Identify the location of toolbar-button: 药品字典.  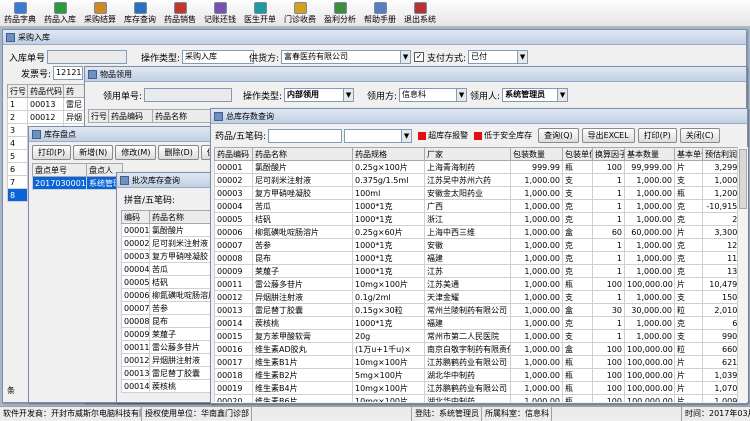
(20, 13).